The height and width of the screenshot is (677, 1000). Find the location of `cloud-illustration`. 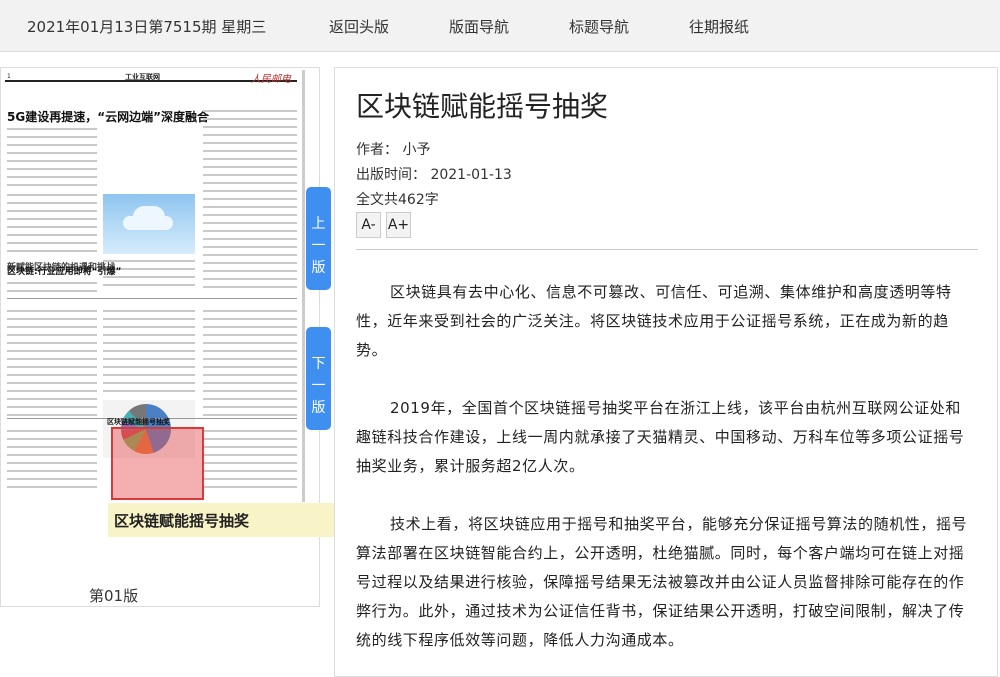

cloud-illustration is located at coordinates (149, 224).